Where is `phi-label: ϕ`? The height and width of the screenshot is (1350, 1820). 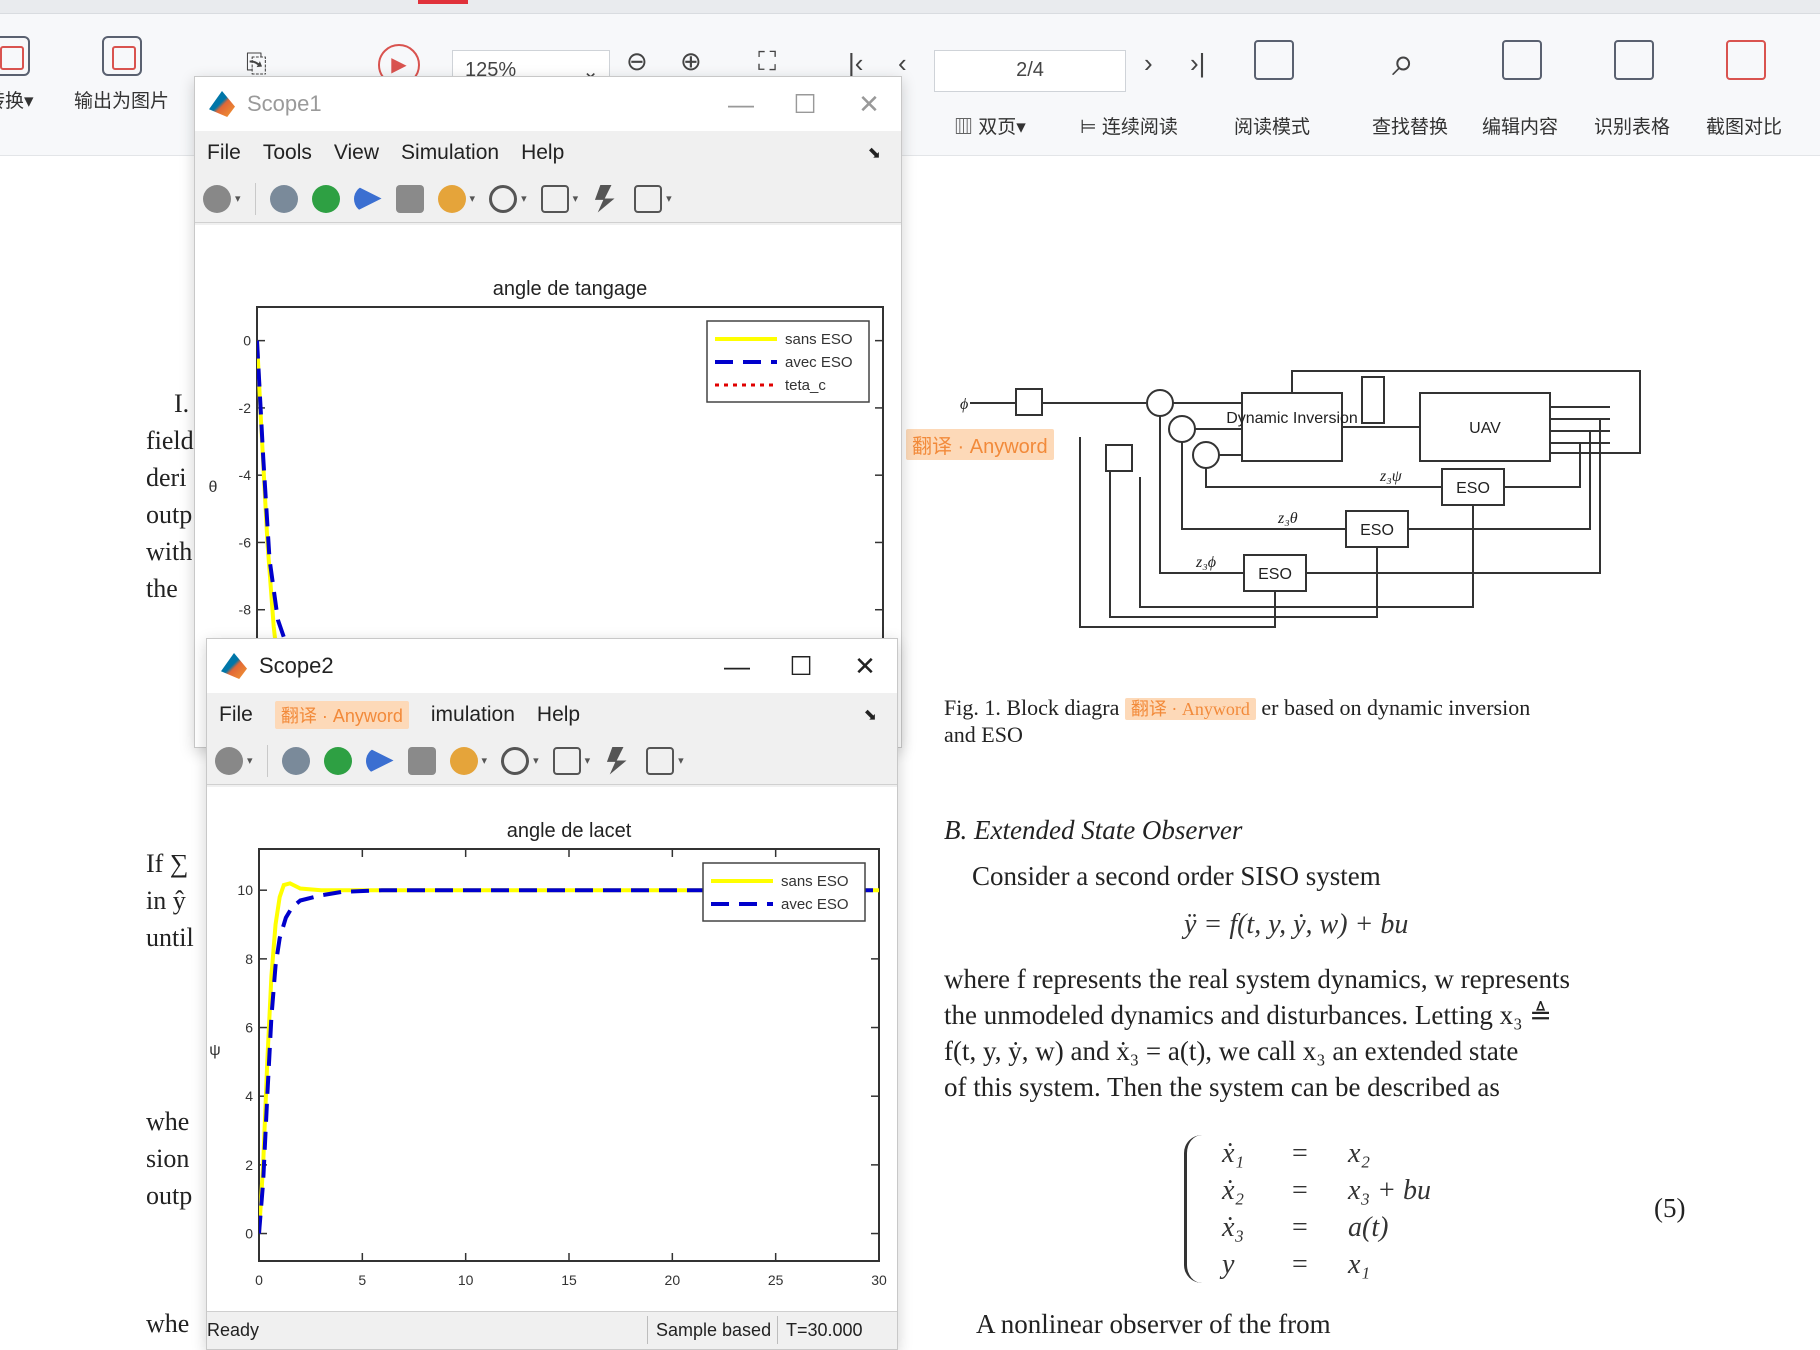 phi-label: ϕ is located at coordinates (964, 404).